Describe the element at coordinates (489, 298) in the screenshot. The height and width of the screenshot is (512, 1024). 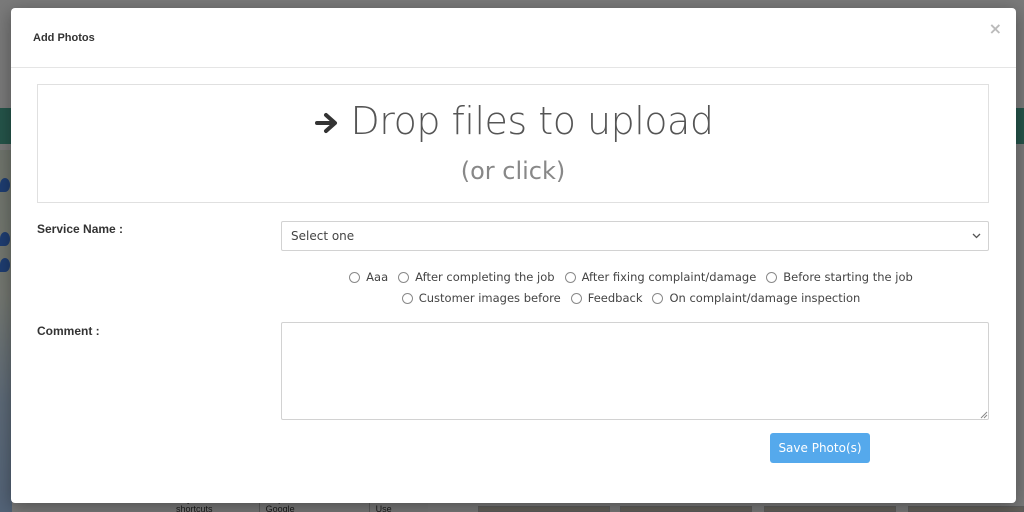
I see `radio-label: Customer images before` at that location.